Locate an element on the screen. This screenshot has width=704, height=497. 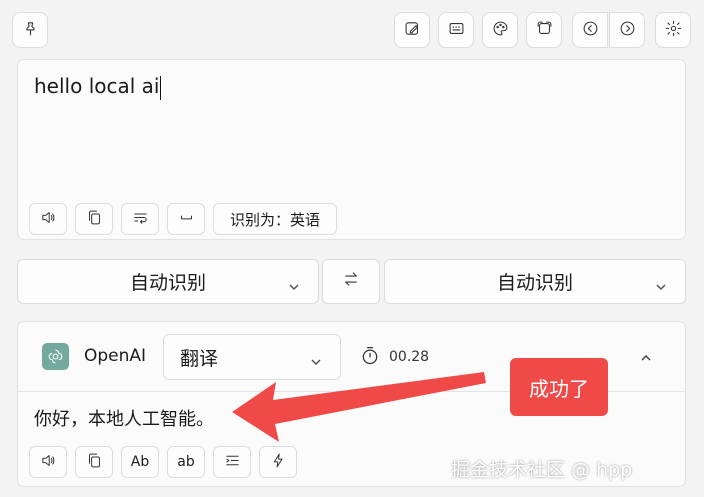
screenshot-icon is located at coordinates (544, 30).